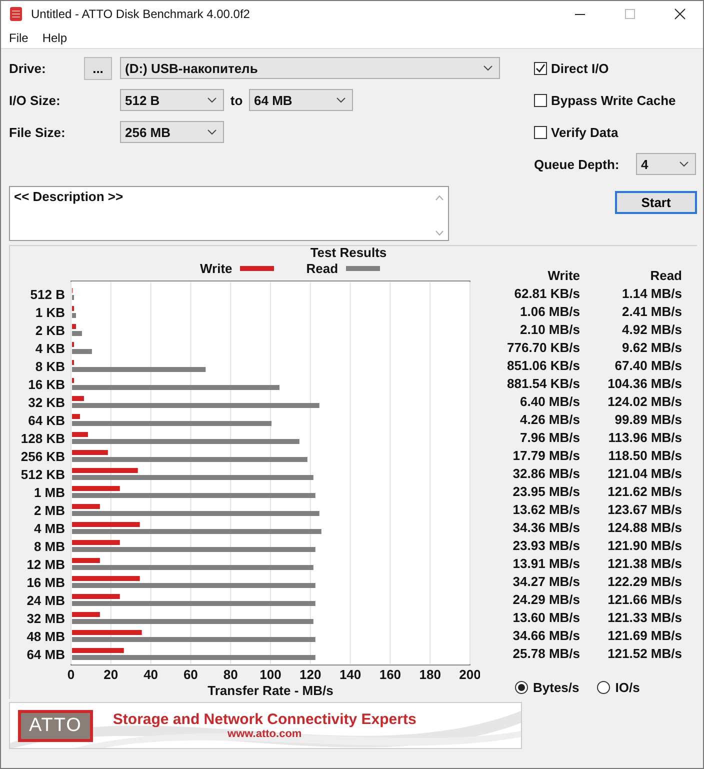 The height and width of the screenshot is (769, 704). Describe the element at coordinates (546, 617) in the screenshot. I see `table-cell: 13.60 MB/s` at that location.